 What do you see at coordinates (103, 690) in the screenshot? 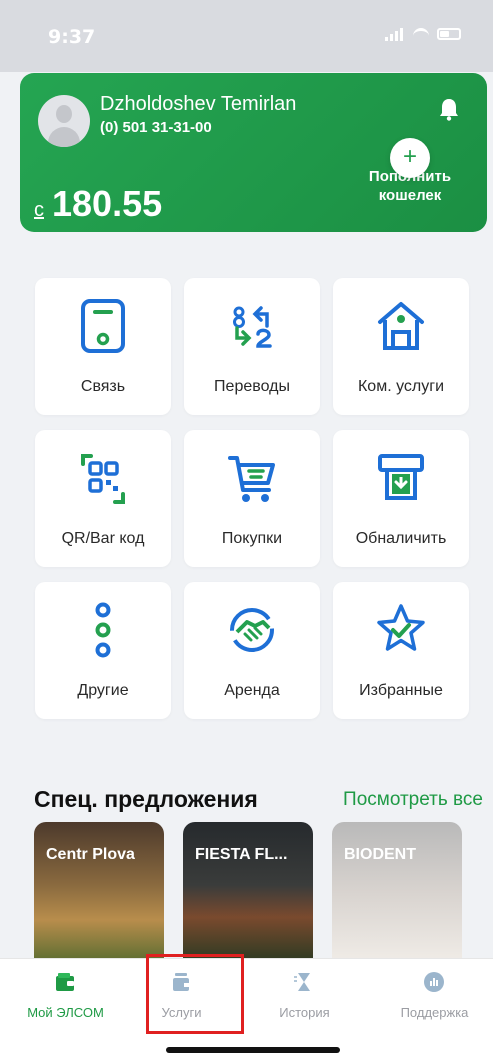
I see `service-label: Другие` at bounding box center [103, 690].